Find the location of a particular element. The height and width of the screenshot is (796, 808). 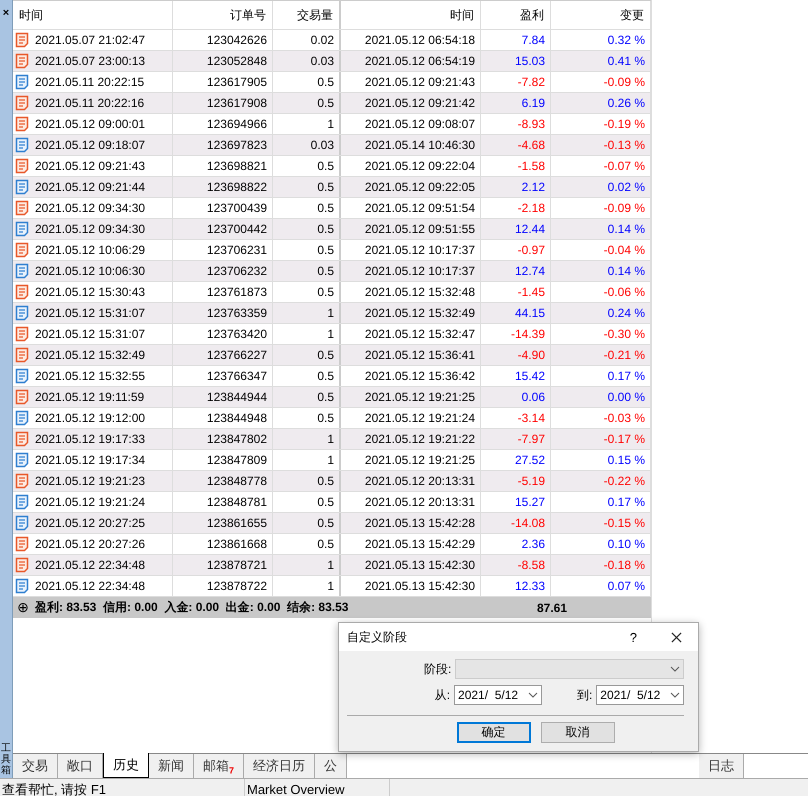

table-cell: -0.21 % is located at coordinates (601, 355).